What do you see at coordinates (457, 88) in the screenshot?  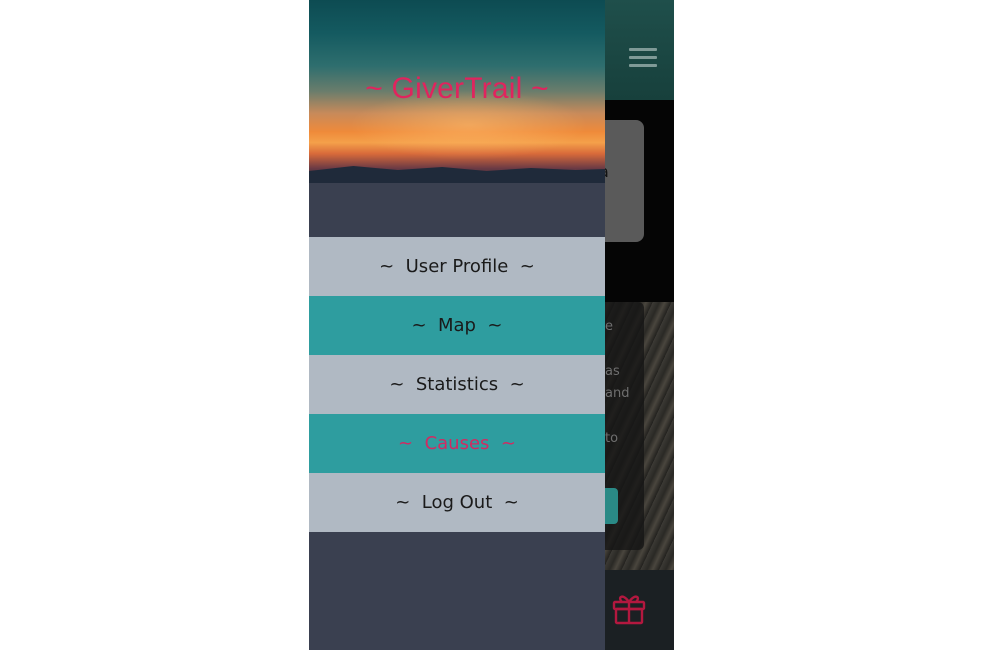 I see `app-title: ~ GiverTrail ~` at bounding box center [457, 88].